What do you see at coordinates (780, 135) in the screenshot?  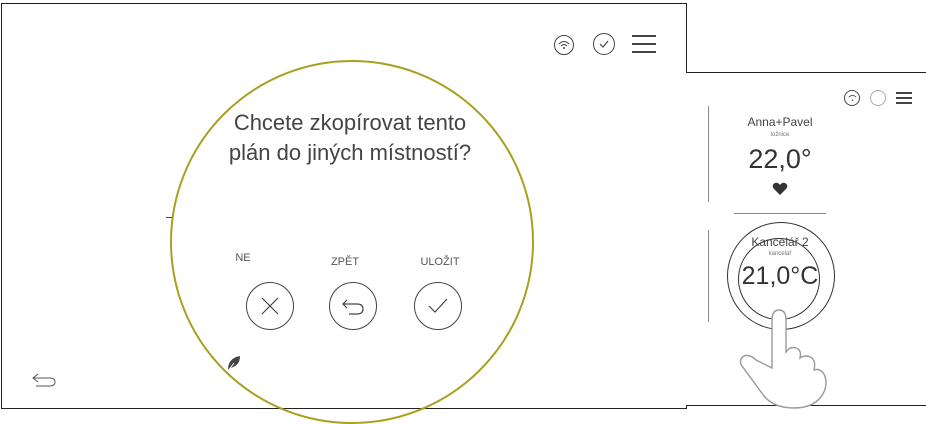 I see `room-1-sub: ložnice` at bounding box center [780, 135].